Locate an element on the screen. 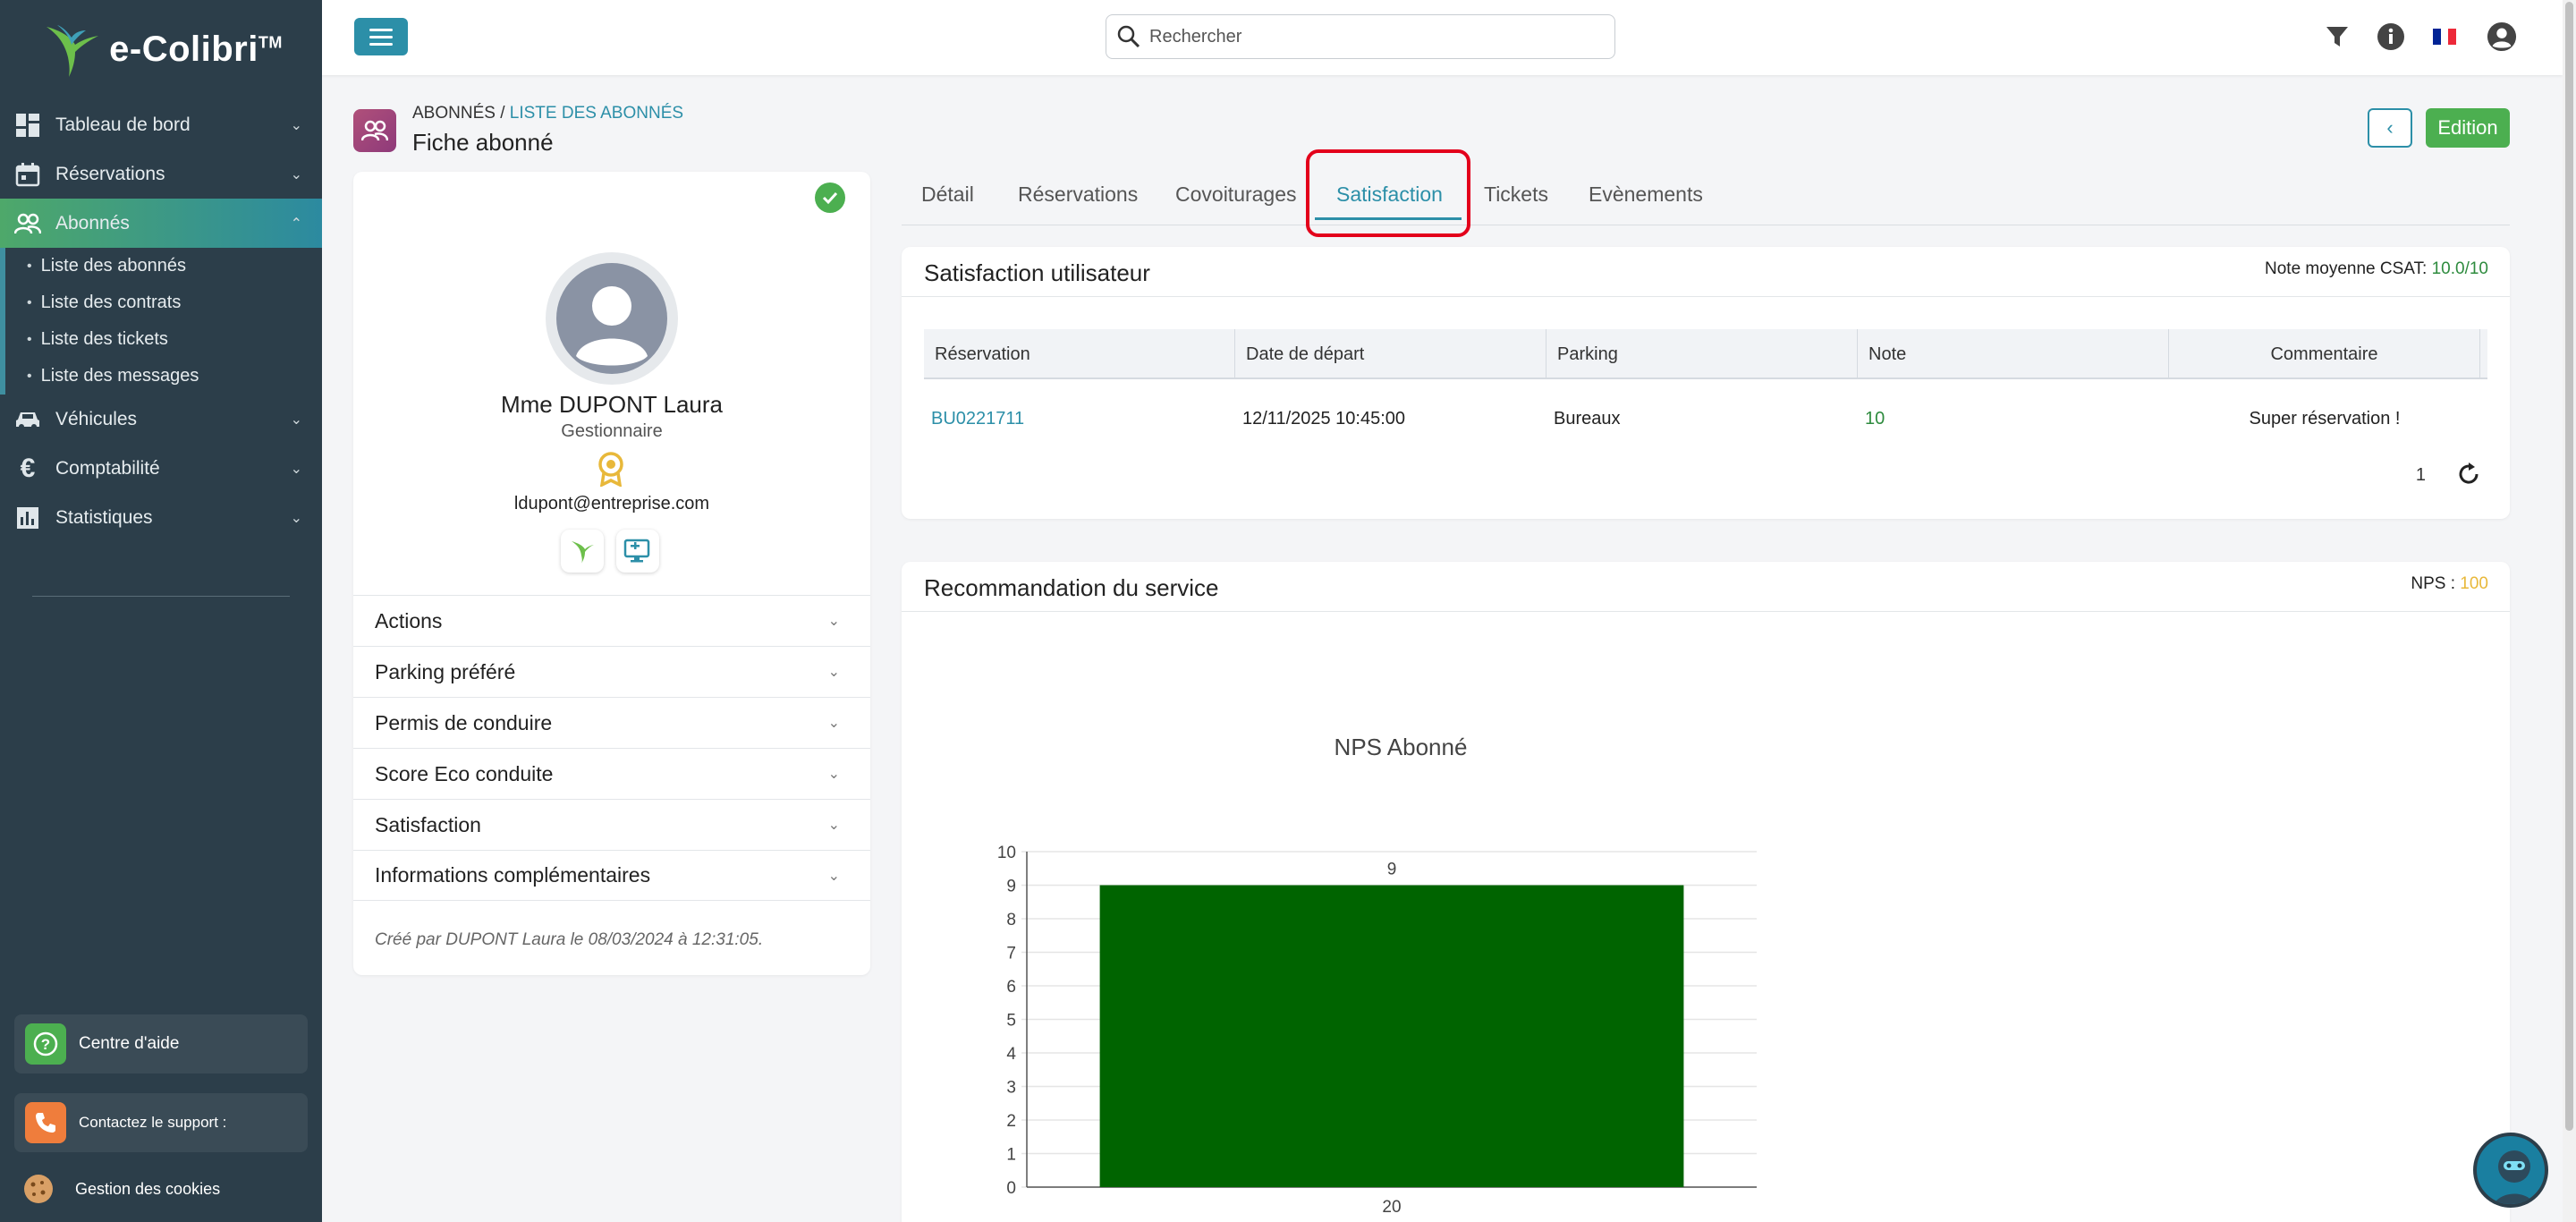 The image size is (2576, 1222). tab-detail: Détail is located at coordinates (947, 194).